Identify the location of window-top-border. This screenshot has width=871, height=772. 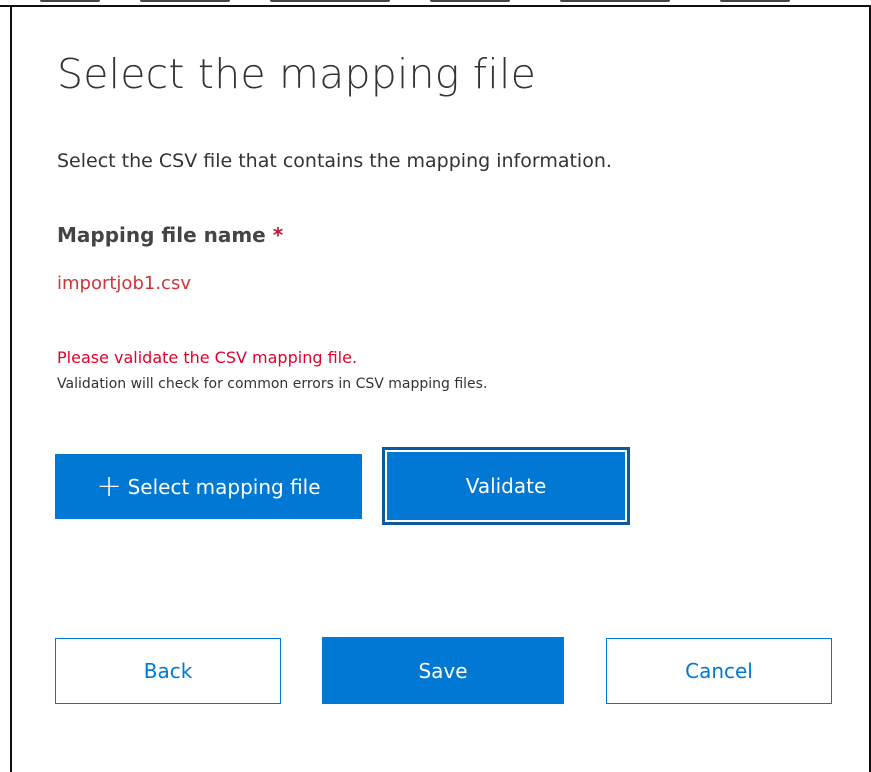
(435, 6).